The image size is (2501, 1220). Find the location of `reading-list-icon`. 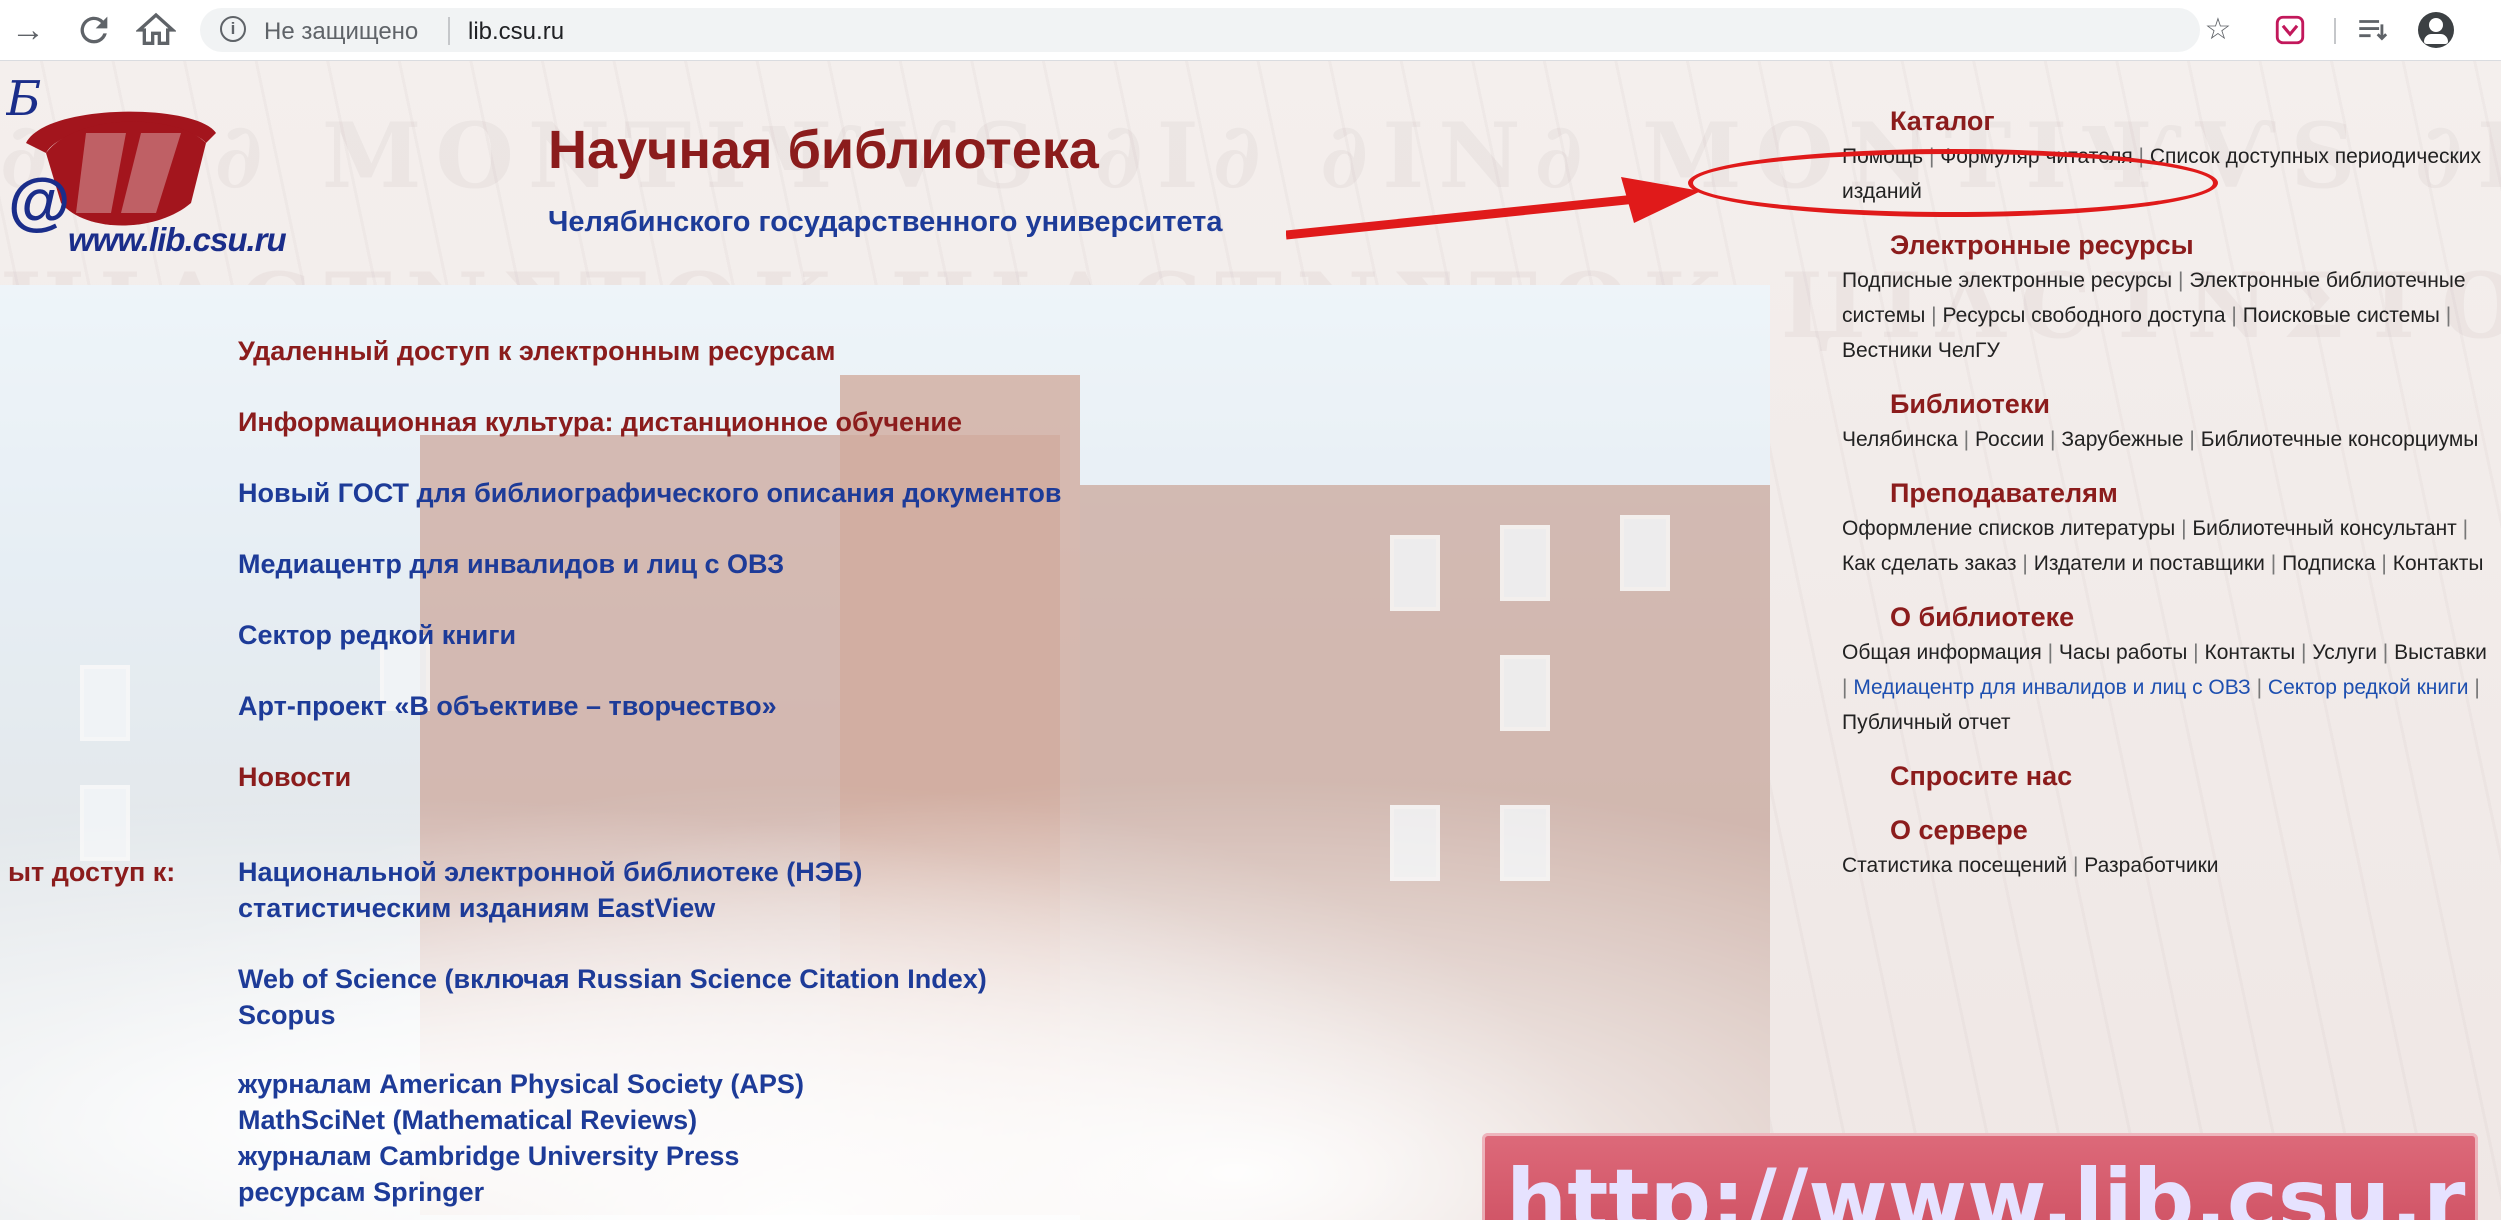

reading-list-icon is located at coordinates (2372, 30).